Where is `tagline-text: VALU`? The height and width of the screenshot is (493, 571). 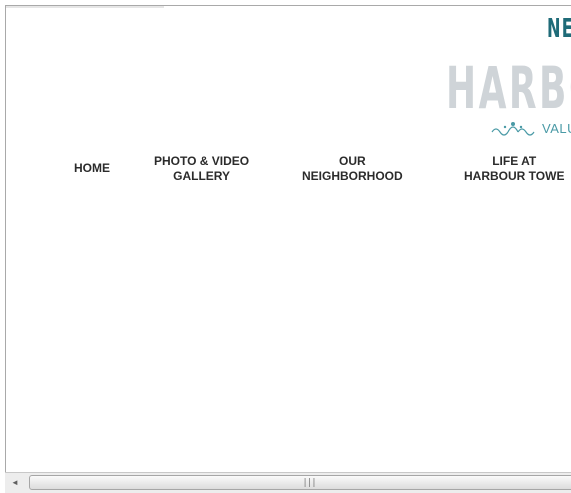
tagline-text: VALU is located at coordinates (556, 128).